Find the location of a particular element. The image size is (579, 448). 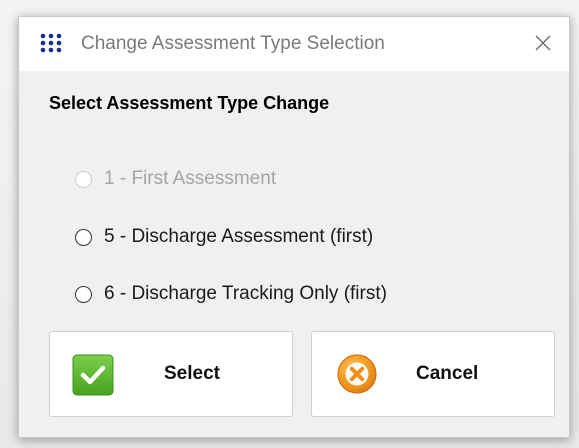

checkmark-icon is located at coordinates (93, 375).